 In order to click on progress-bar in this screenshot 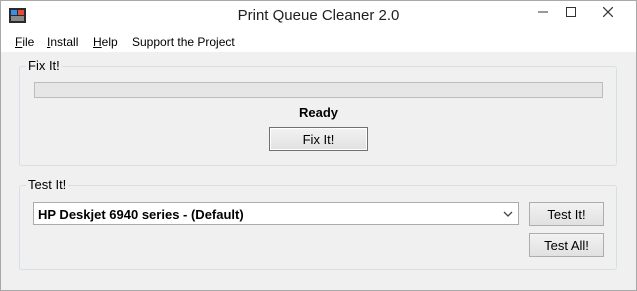, I will do `click(318, 90)`.